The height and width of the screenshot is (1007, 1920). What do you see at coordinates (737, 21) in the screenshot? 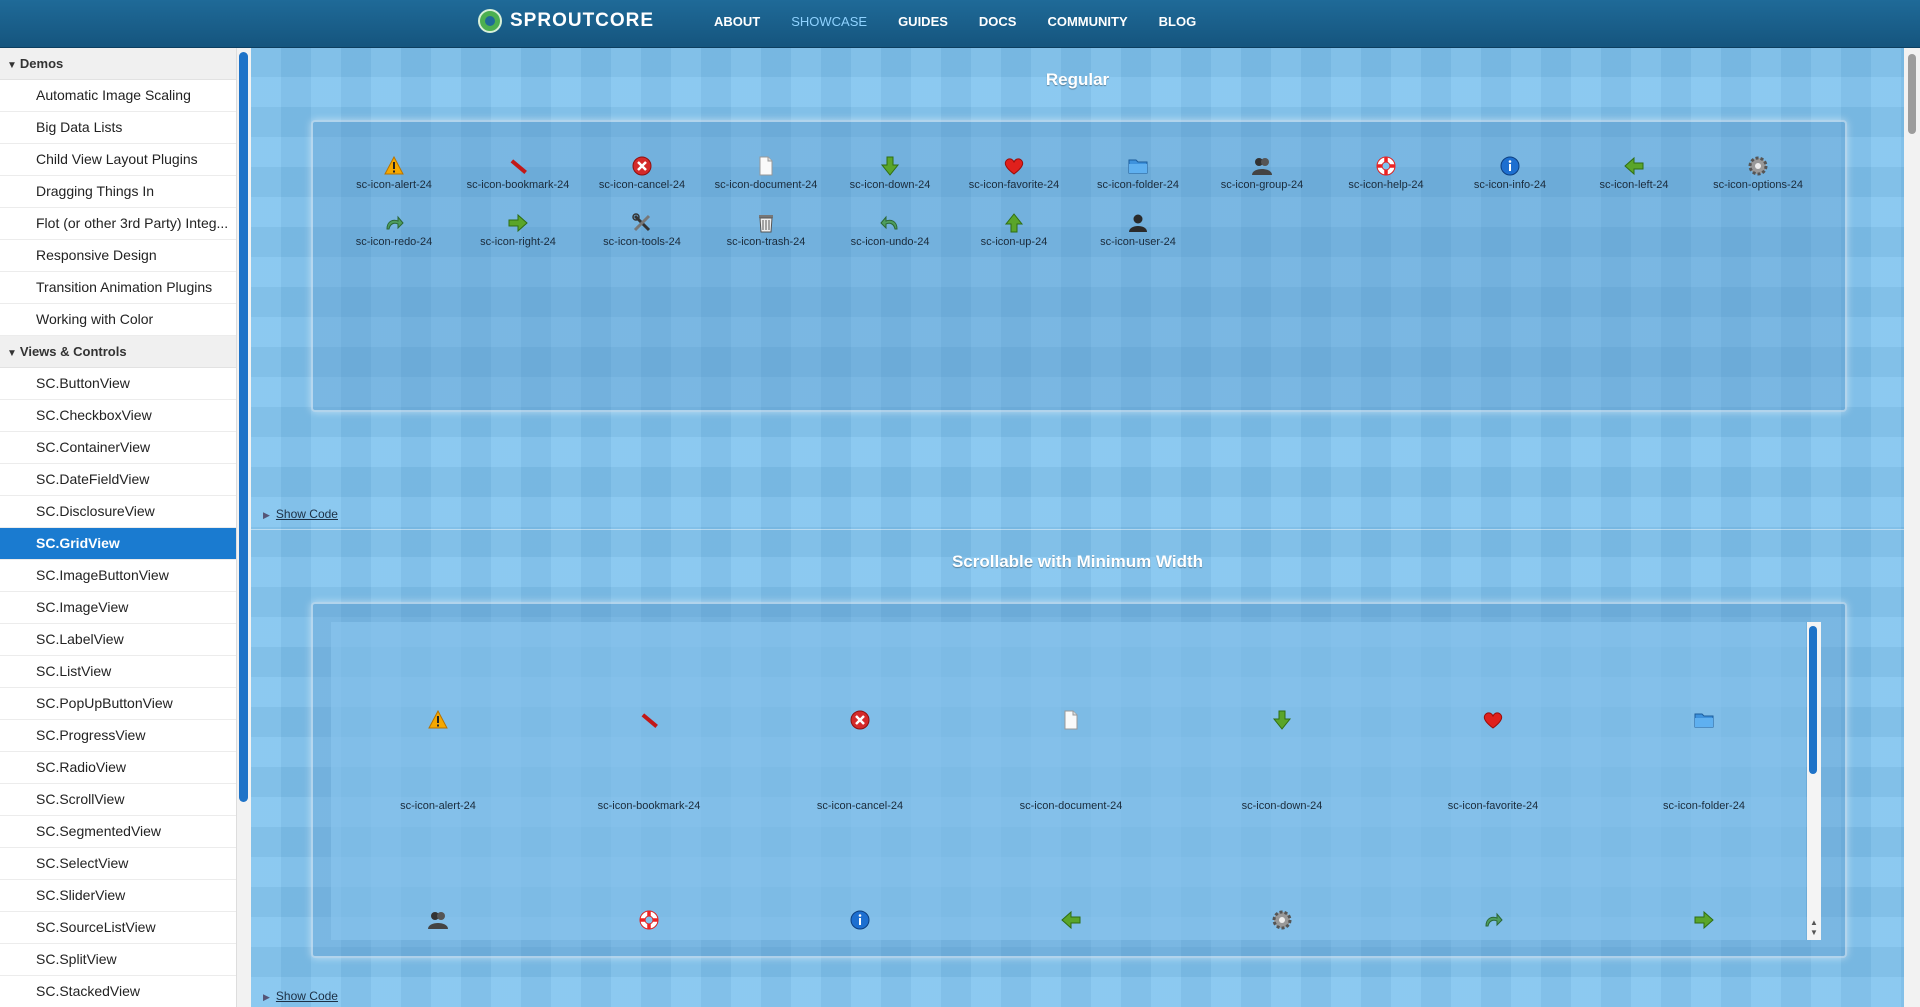
I see `nav-about: ABOUT` at bounding box center [737, 21].